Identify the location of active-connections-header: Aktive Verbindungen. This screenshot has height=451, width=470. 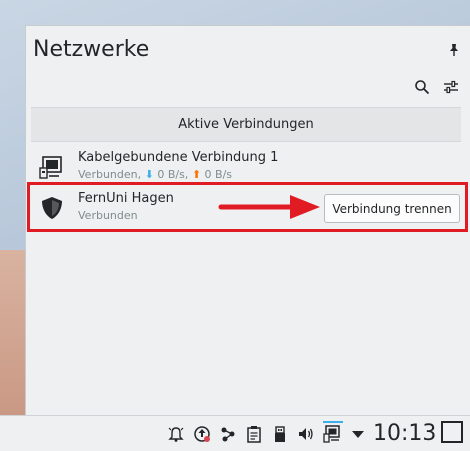
(246, 124).